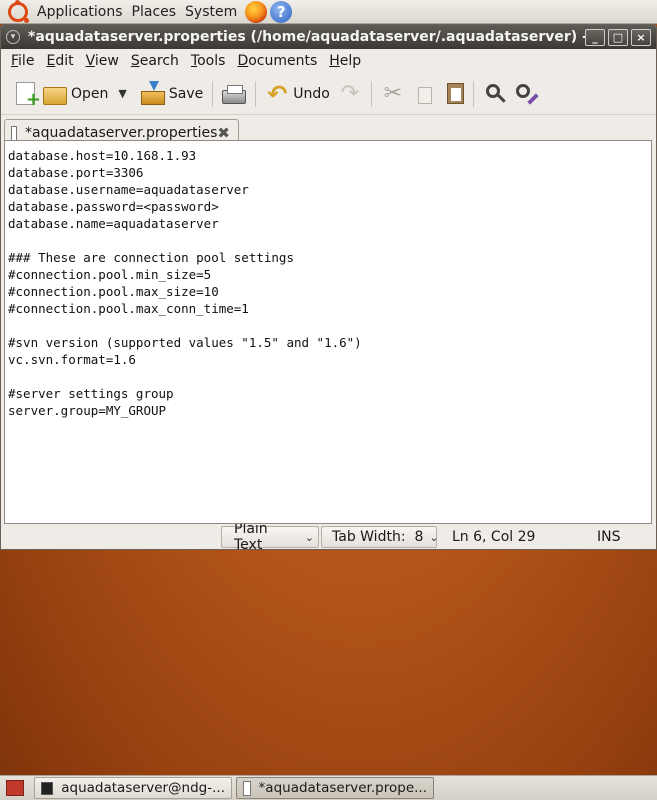  I want to click on menu-edit: Edit, so click(59, 61).